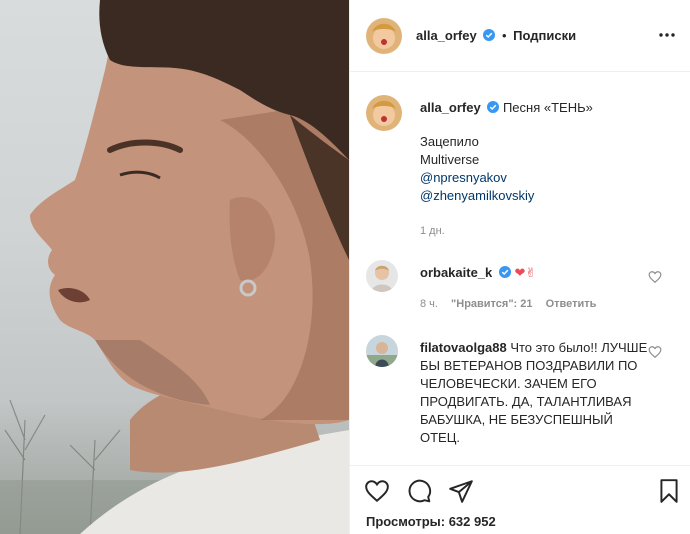 The image size is (690, 534). I want to click on caption-line: Multiverse, so click(450, 159).